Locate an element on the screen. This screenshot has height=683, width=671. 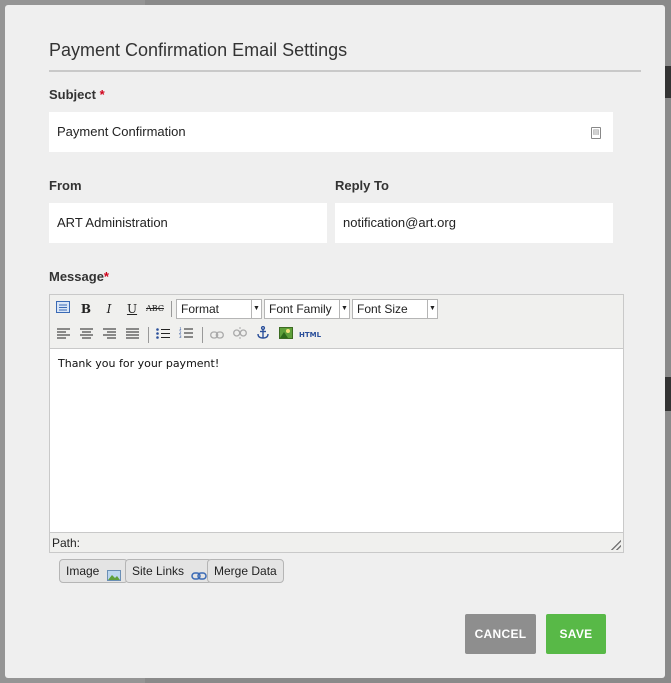
from-value: ART Administration is located at coordinates (112, 222).